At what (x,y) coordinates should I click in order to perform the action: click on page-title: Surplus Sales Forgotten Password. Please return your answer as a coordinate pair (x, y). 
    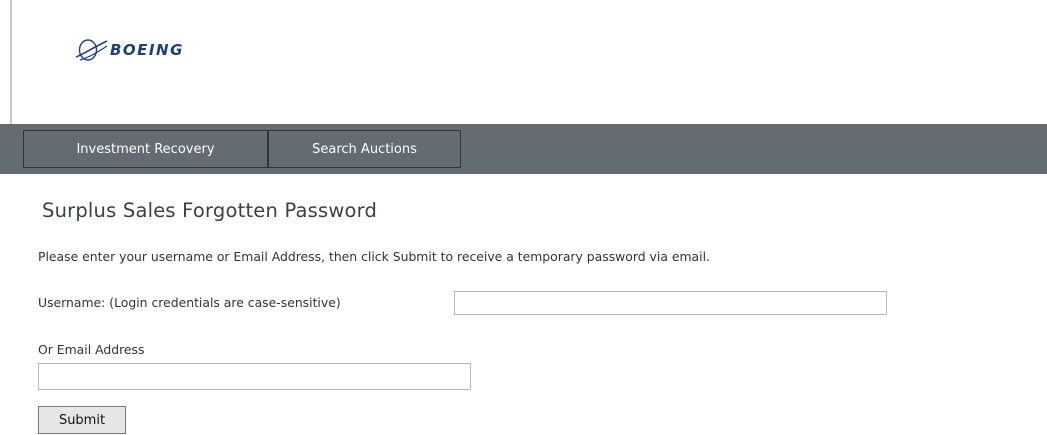
    Looking at the image, I should click on (210, 210).